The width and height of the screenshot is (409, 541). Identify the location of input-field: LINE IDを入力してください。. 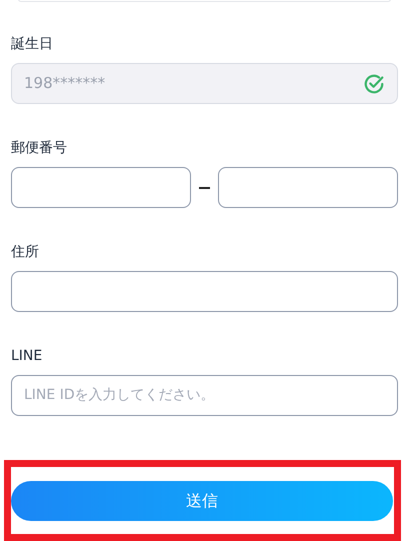
(204, 395).